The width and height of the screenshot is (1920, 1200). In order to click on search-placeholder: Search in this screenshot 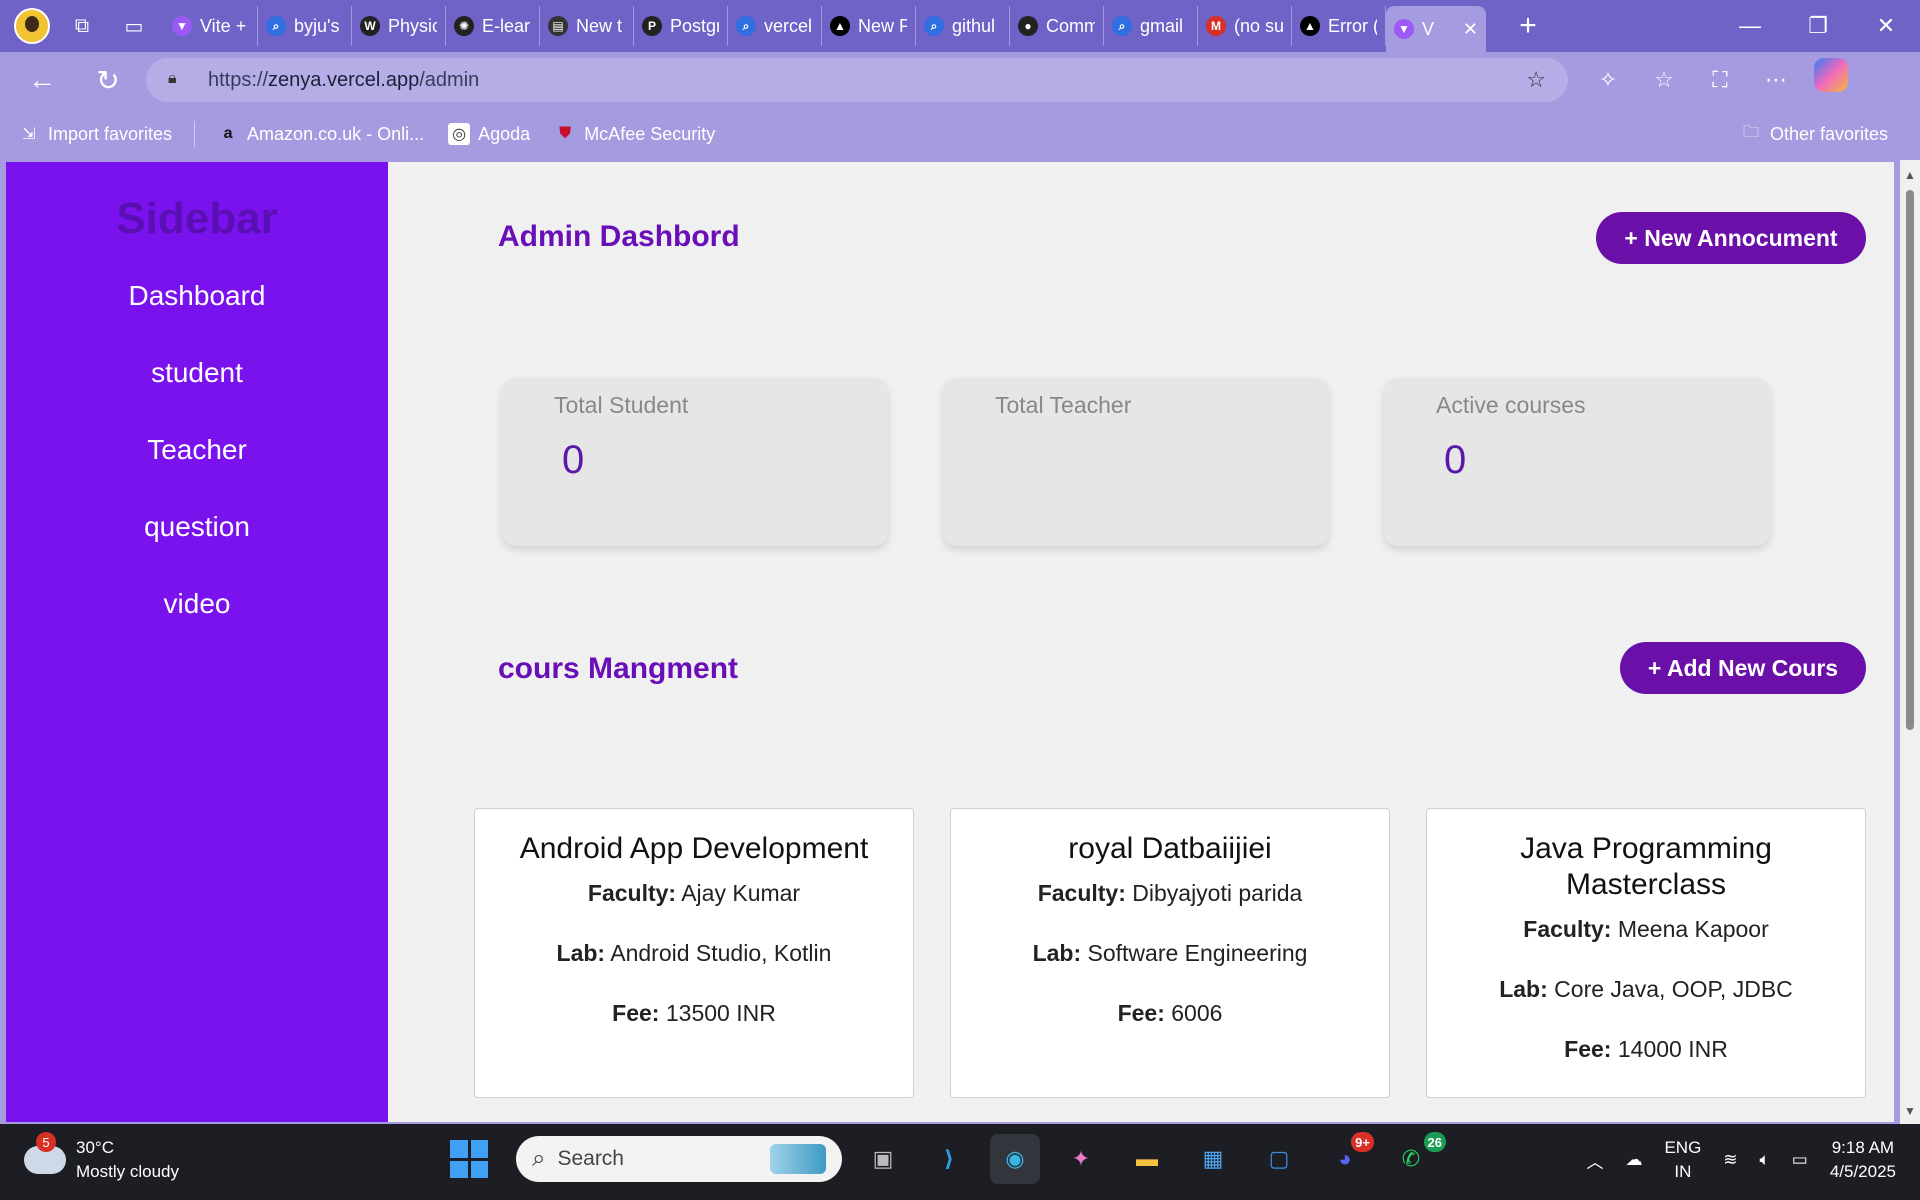, I will do `click(590, 1158)`.